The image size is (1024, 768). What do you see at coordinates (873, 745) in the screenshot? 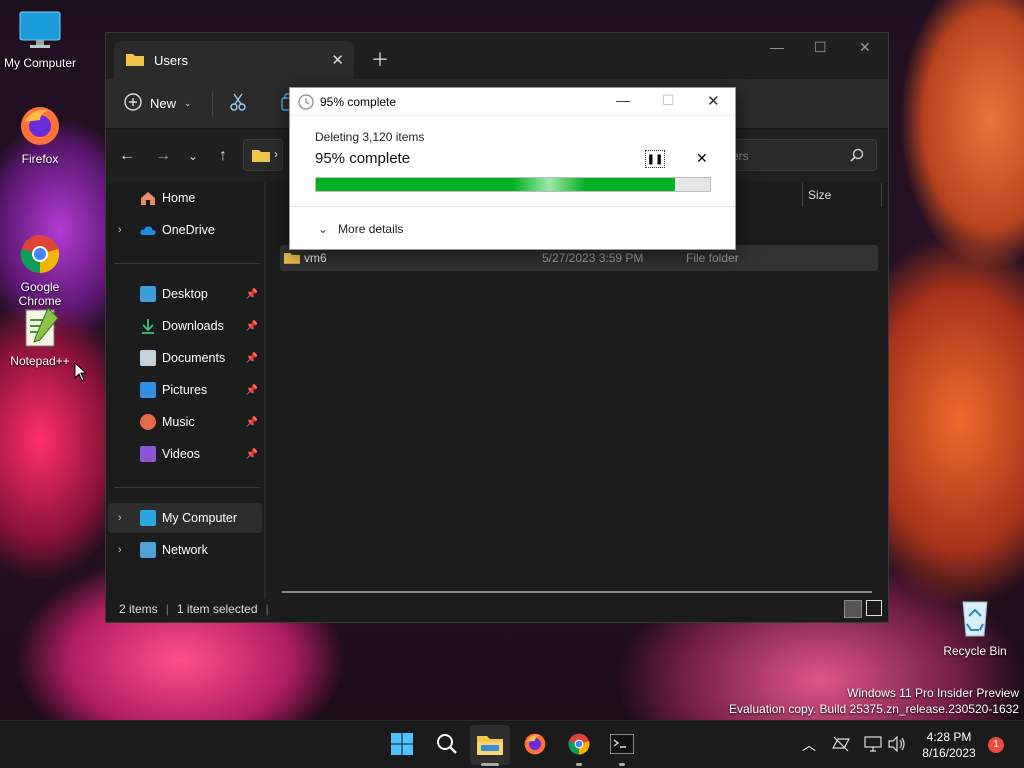
I see `display-icon` at bounding box center [873, 745].